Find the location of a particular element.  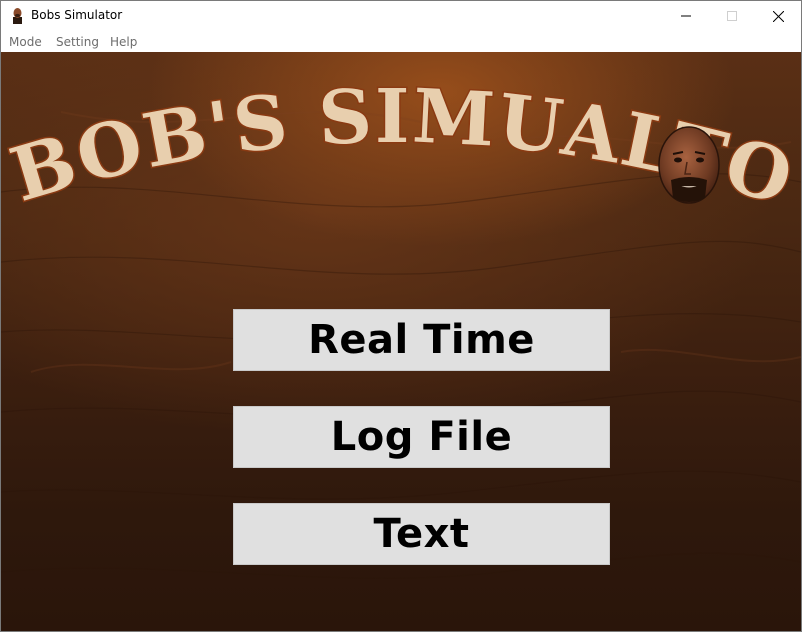

menu-mode: Mode is located at coordinates (25, 42).